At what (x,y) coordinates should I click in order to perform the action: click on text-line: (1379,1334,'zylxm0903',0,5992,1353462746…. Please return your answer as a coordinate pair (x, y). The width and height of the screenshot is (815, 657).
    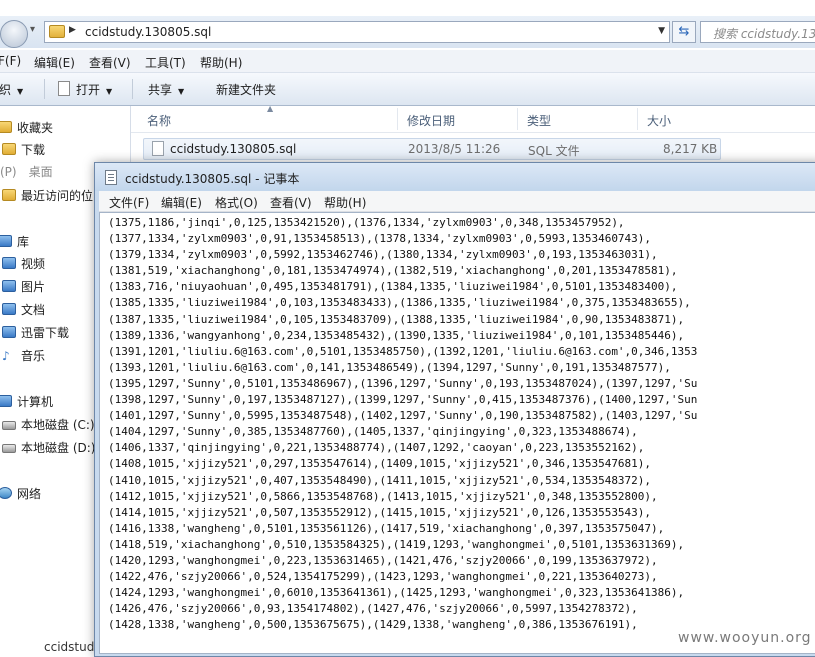
    Looking at the image, I should click on (383, 255).